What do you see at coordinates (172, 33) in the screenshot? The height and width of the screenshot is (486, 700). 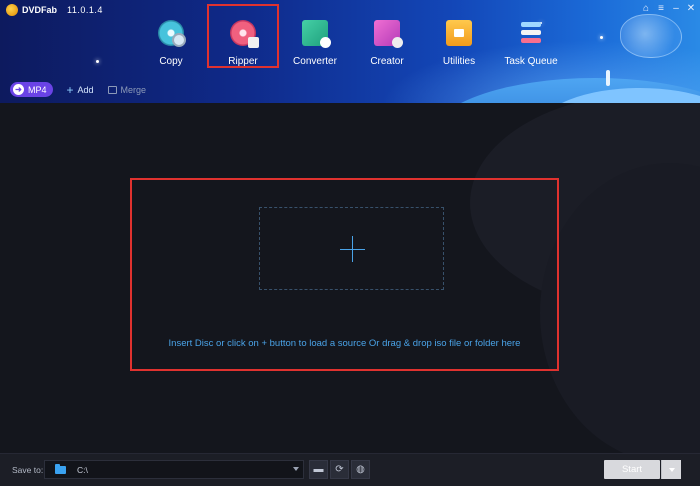 I see `copy-disc-icon` at bounding box center [172, 33].